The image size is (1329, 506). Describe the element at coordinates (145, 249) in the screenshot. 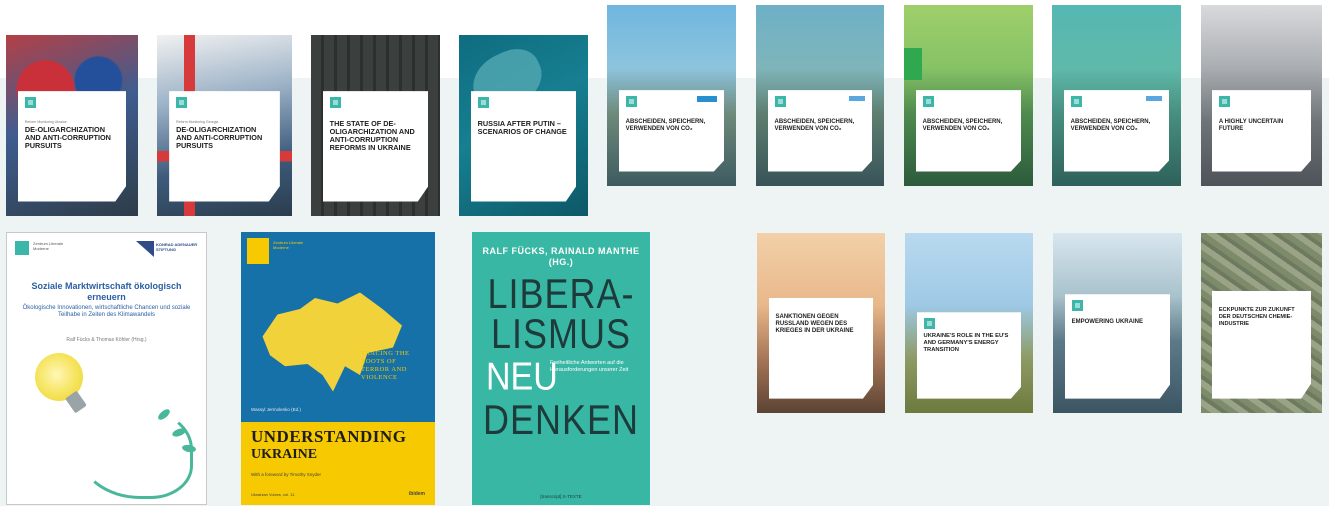

I see `adenauer-logo-icon` at that location.